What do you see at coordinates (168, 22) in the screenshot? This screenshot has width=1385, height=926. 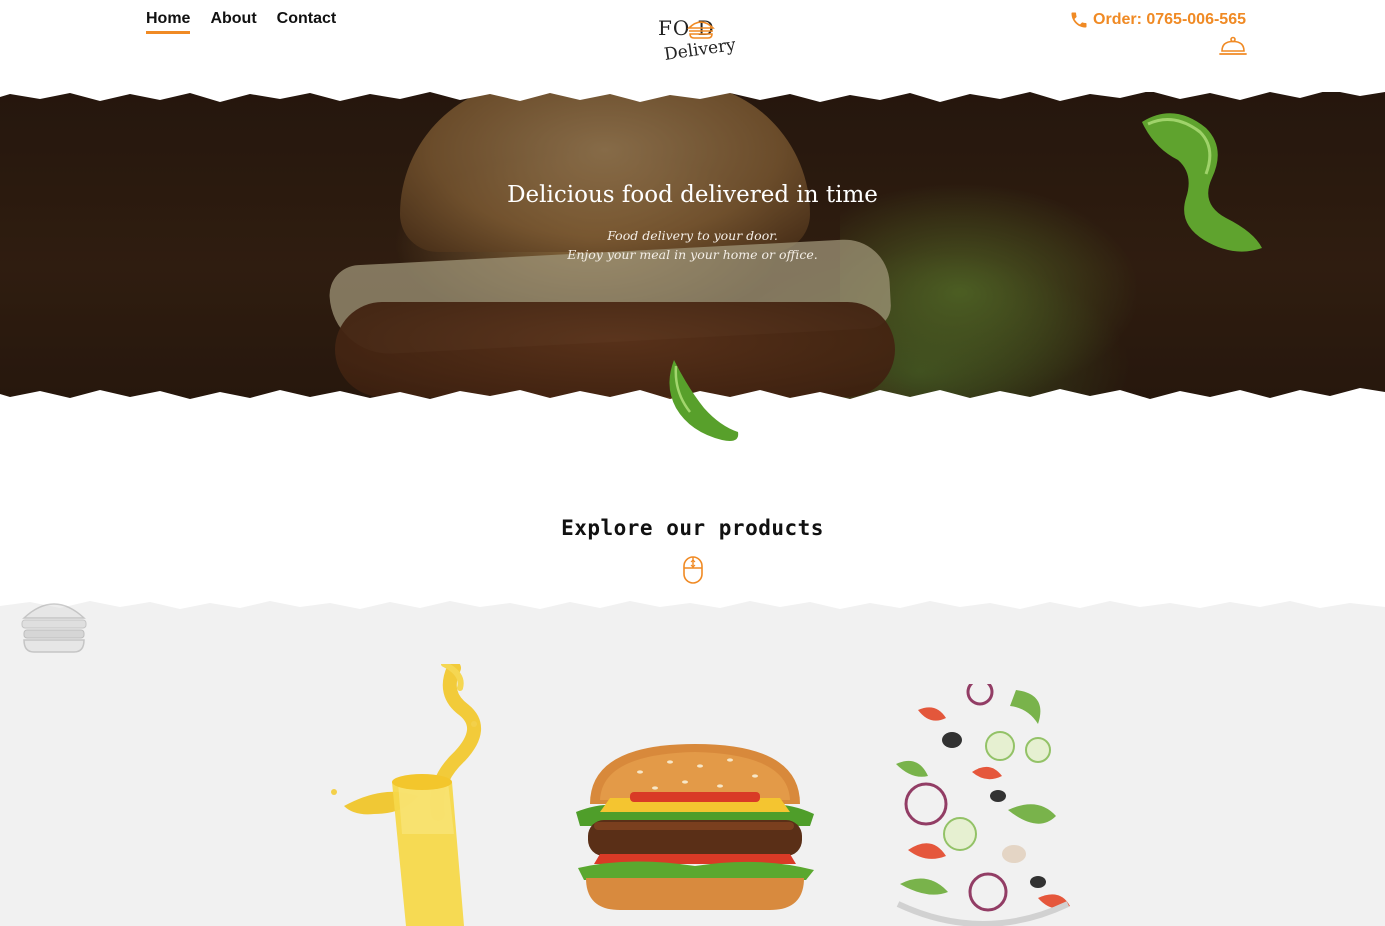 I see `nav-home-link: Home` at bounding box center [168, 22].